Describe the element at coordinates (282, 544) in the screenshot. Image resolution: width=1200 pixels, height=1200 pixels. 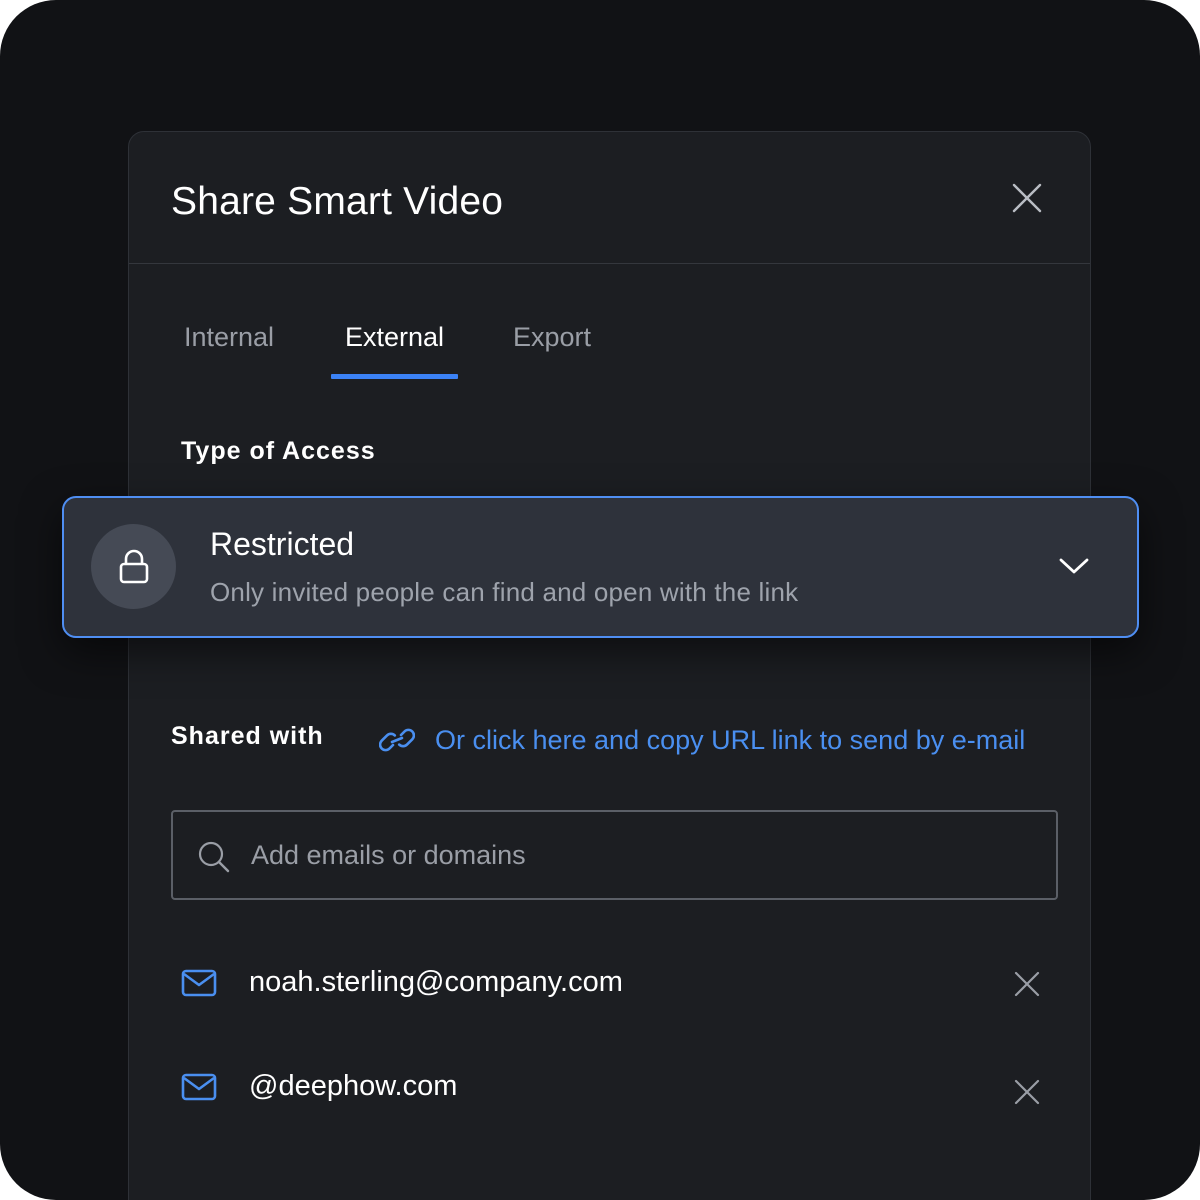
I see `access-type-title: Restricted` at that location.